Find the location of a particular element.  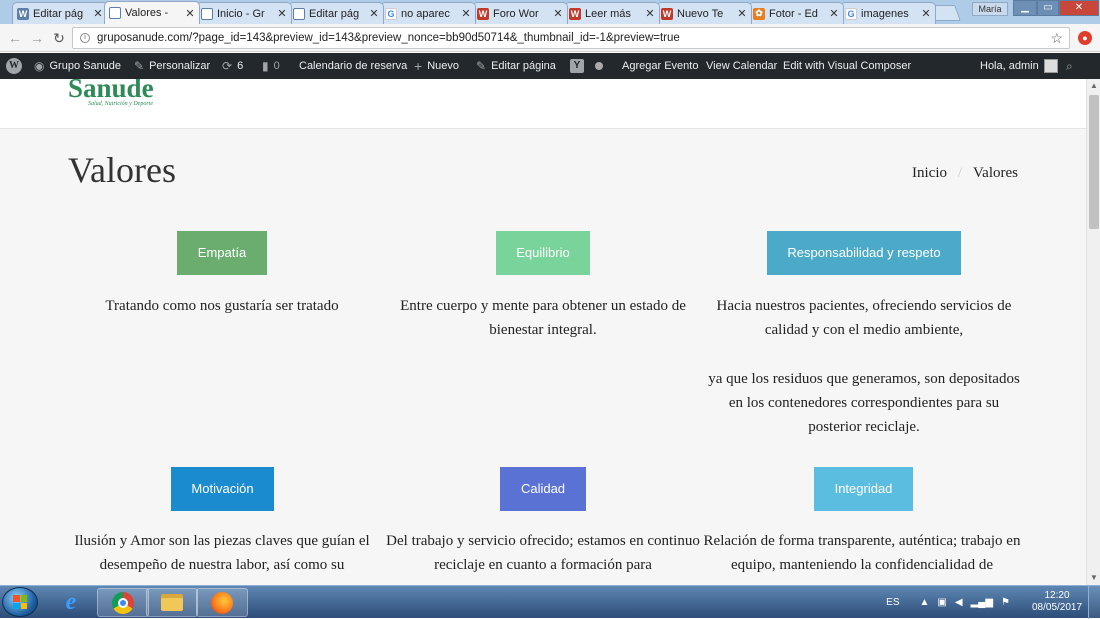

view-calendar-label: View Calendar is located at coordinates (742, 66).